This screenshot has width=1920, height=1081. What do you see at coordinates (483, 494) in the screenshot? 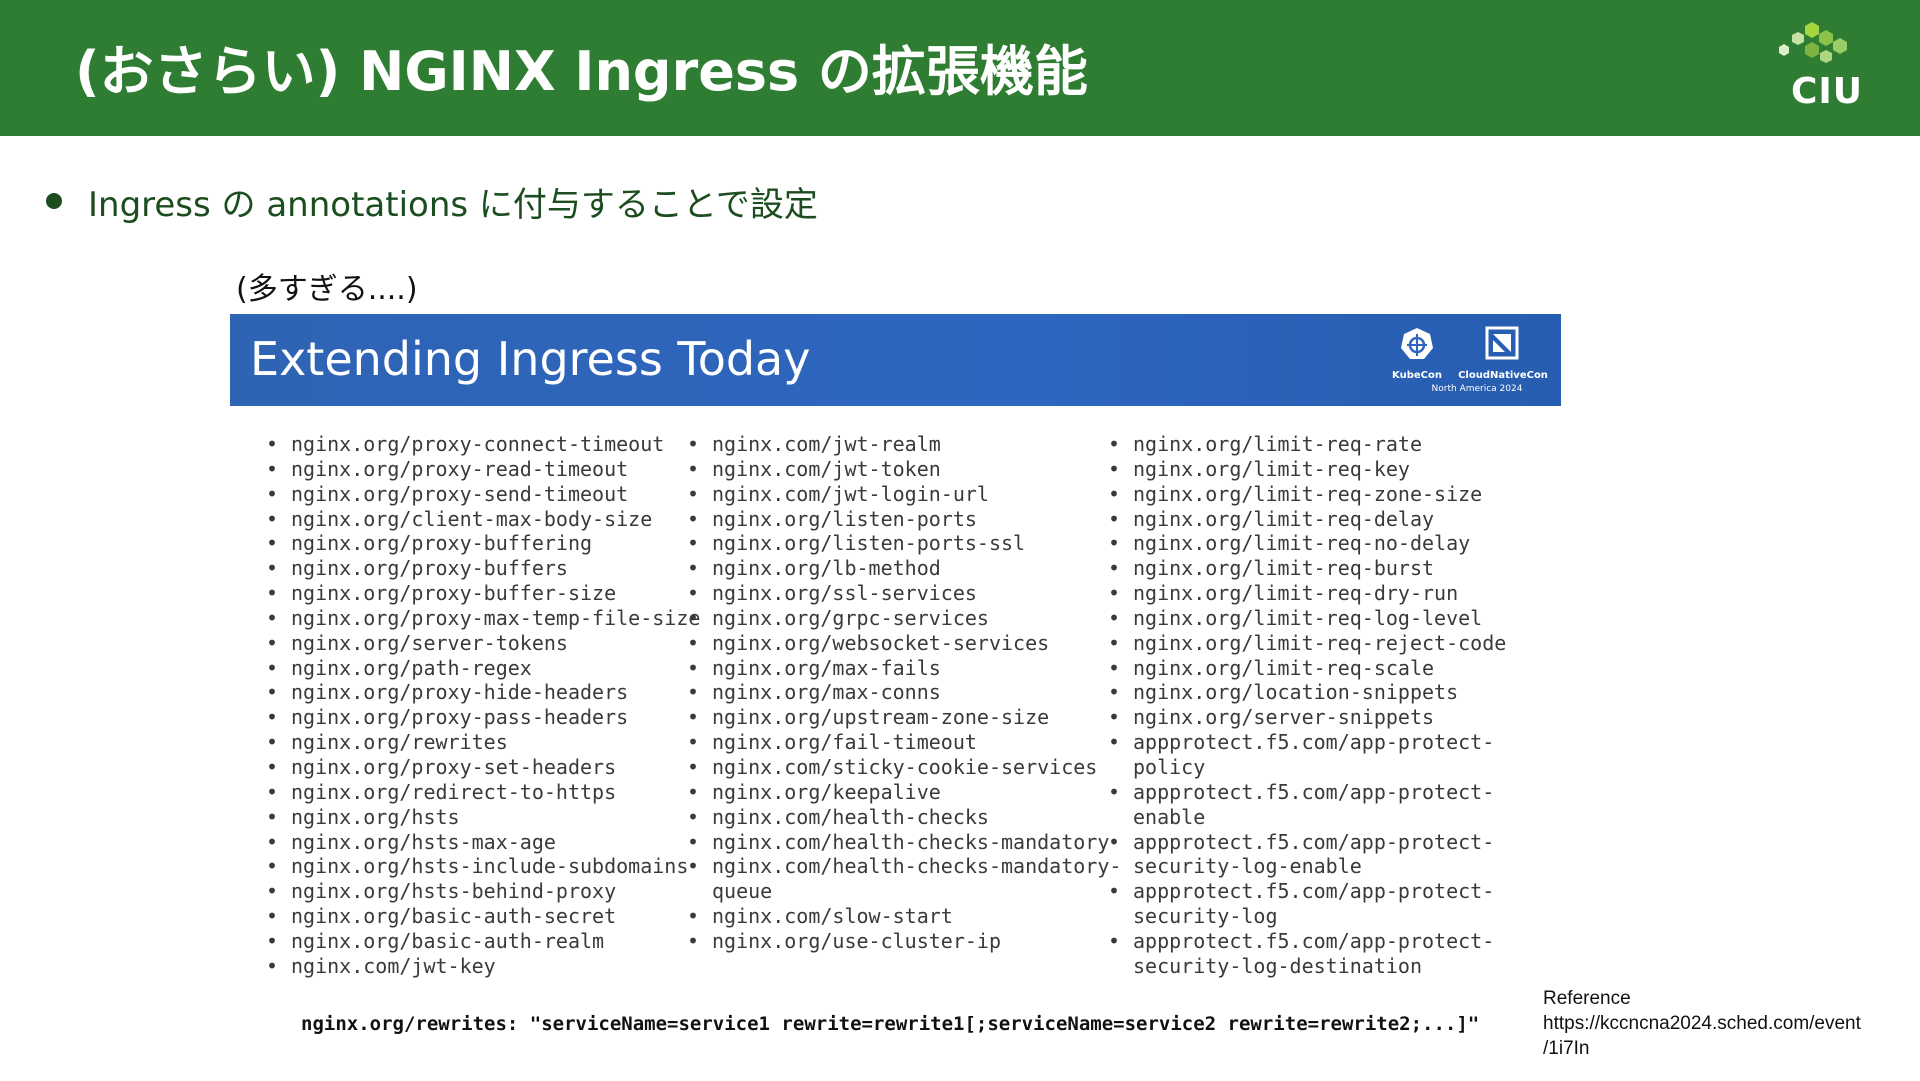
I see `annotation-item: nginx.org/proxy-send-timeout` at bounding box center [483, 494].